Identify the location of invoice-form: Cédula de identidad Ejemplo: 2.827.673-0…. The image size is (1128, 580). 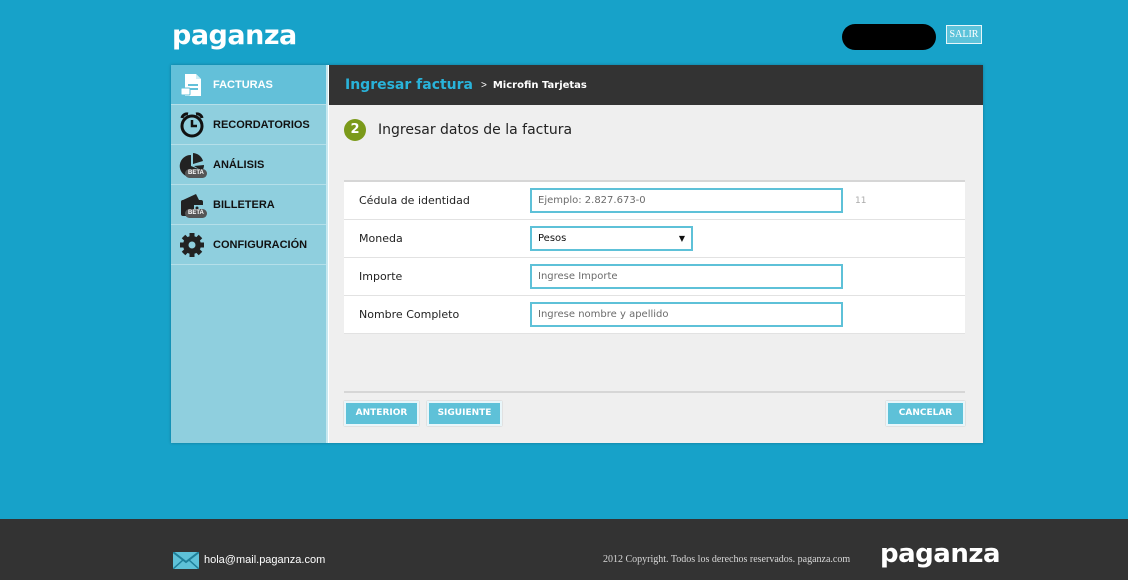
(654, 257).